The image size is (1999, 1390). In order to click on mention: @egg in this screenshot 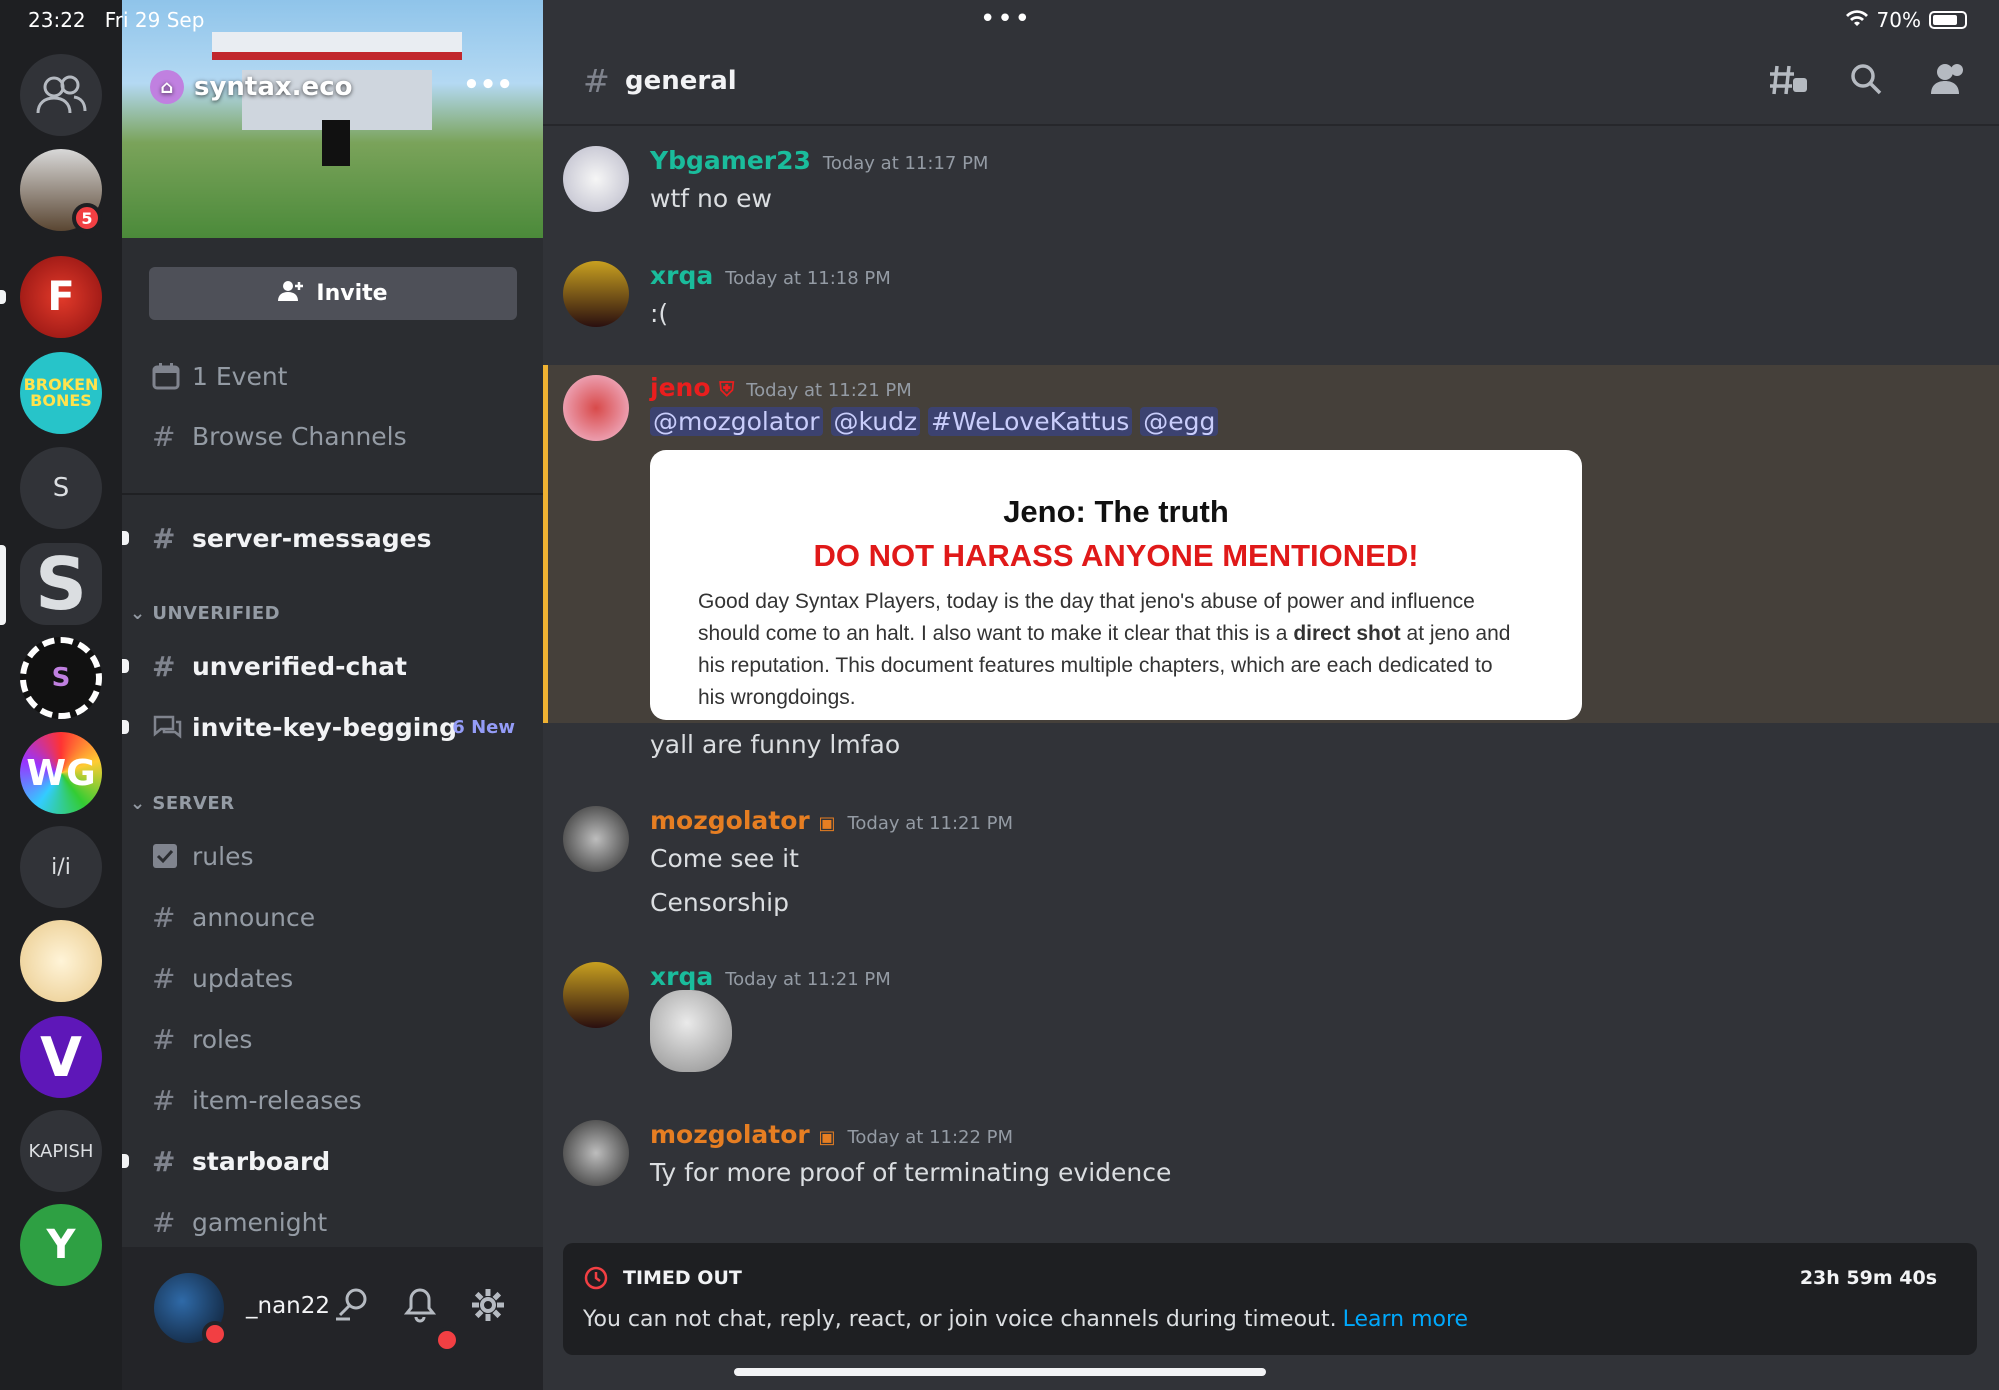, I will do `click(1179, 421)`.